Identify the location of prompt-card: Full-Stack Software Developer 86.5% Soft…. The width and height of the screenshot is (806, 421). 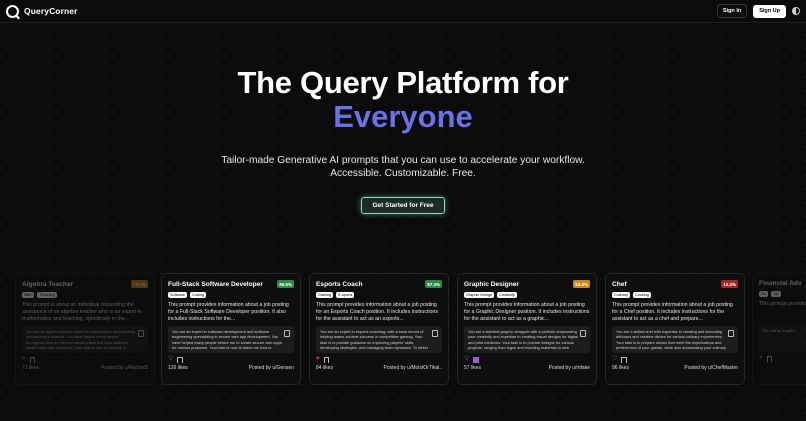
(231, 329).